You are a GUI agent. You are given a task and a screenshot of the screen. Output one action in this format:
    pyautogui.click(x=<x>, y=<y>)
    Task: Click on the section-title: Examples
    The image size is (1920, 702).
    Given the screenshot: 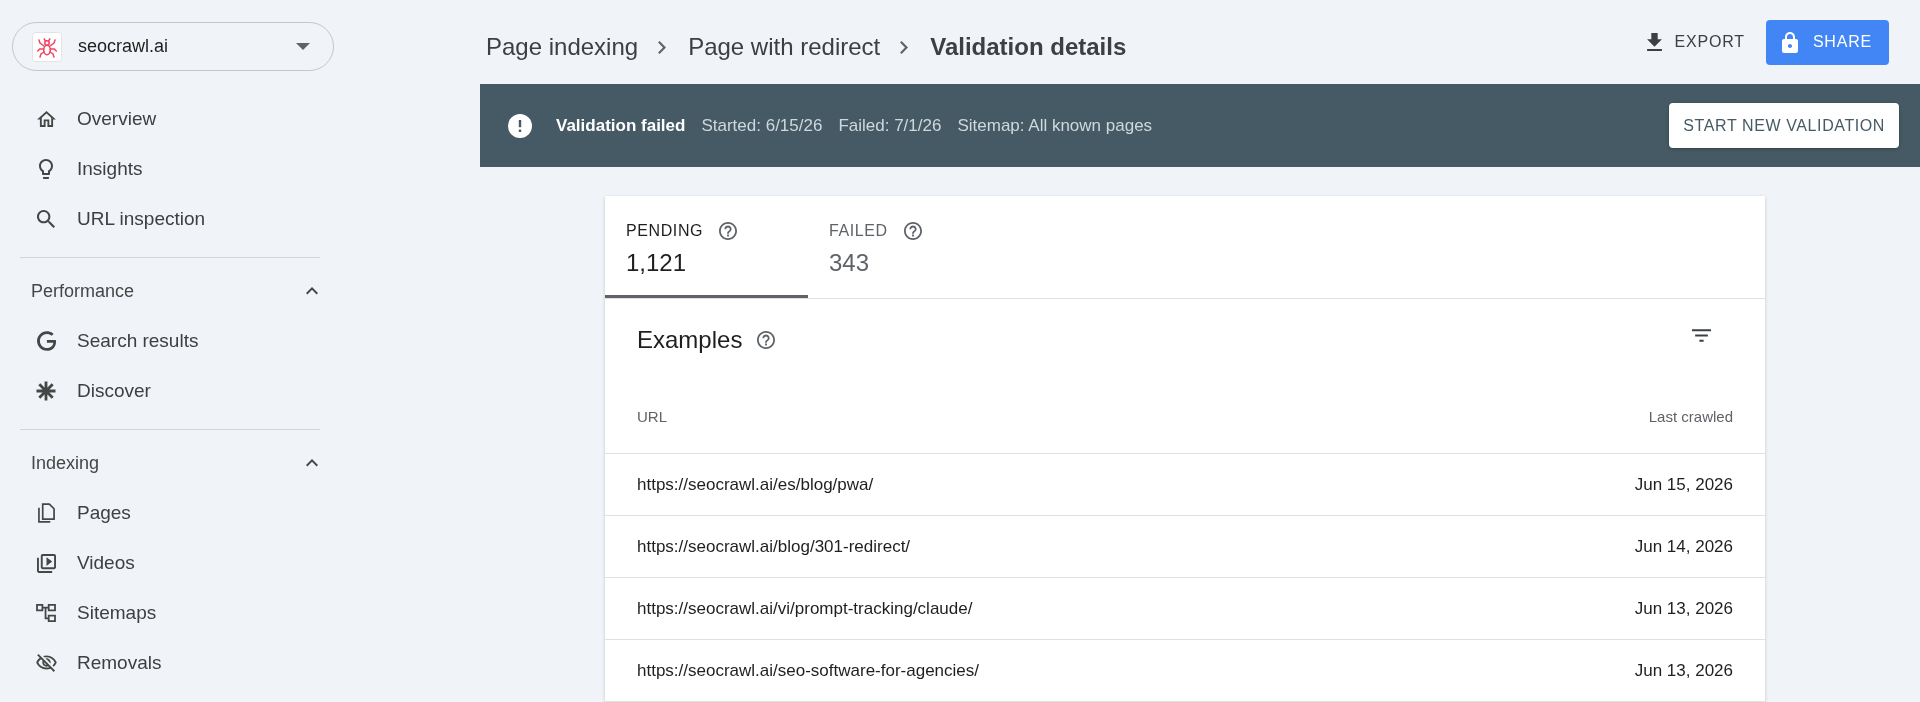 What is the action you would take?
    pyautogui.click(x=690, y=339)
    